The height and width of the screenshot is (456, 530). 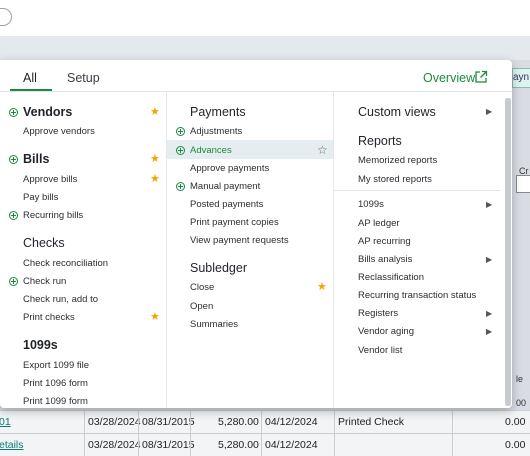 What do you see at coordinates (508, 252) in the screenshot?
I see `scrollbar-thumb` at bounding box center [508, 252].